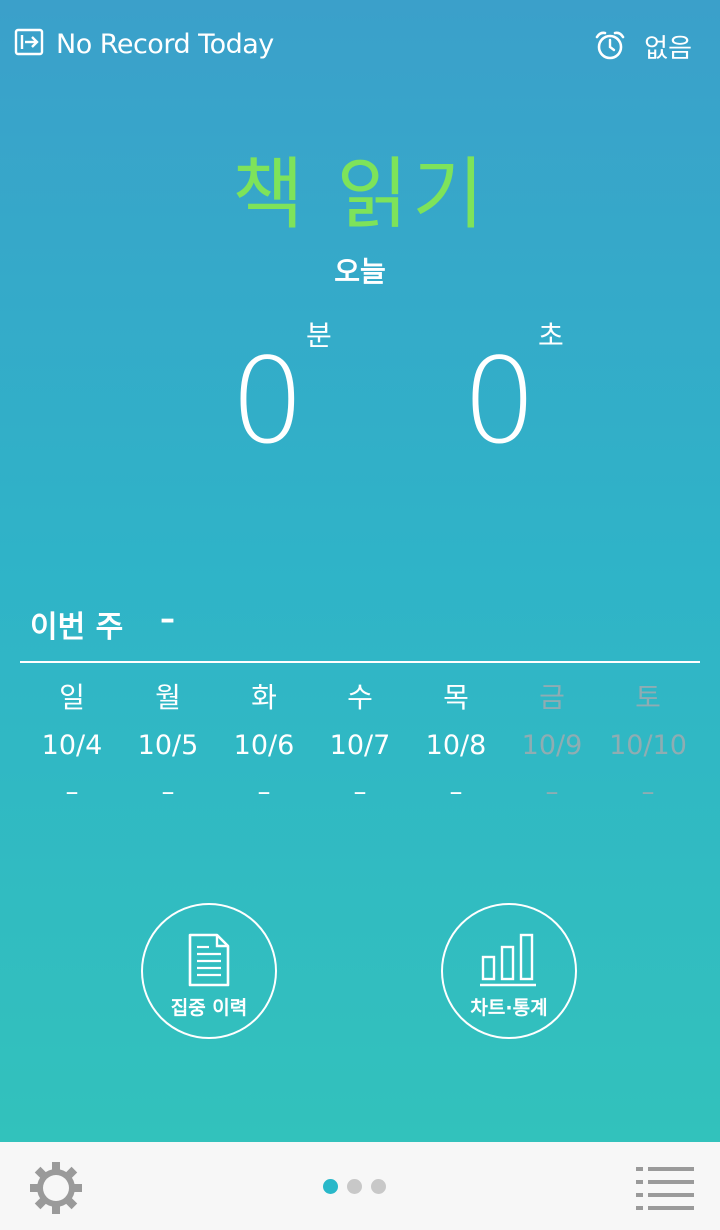  Describe the element at coordinates (209, 1008) in the screenshot. I see `history-label: 집중 이력` at that location.